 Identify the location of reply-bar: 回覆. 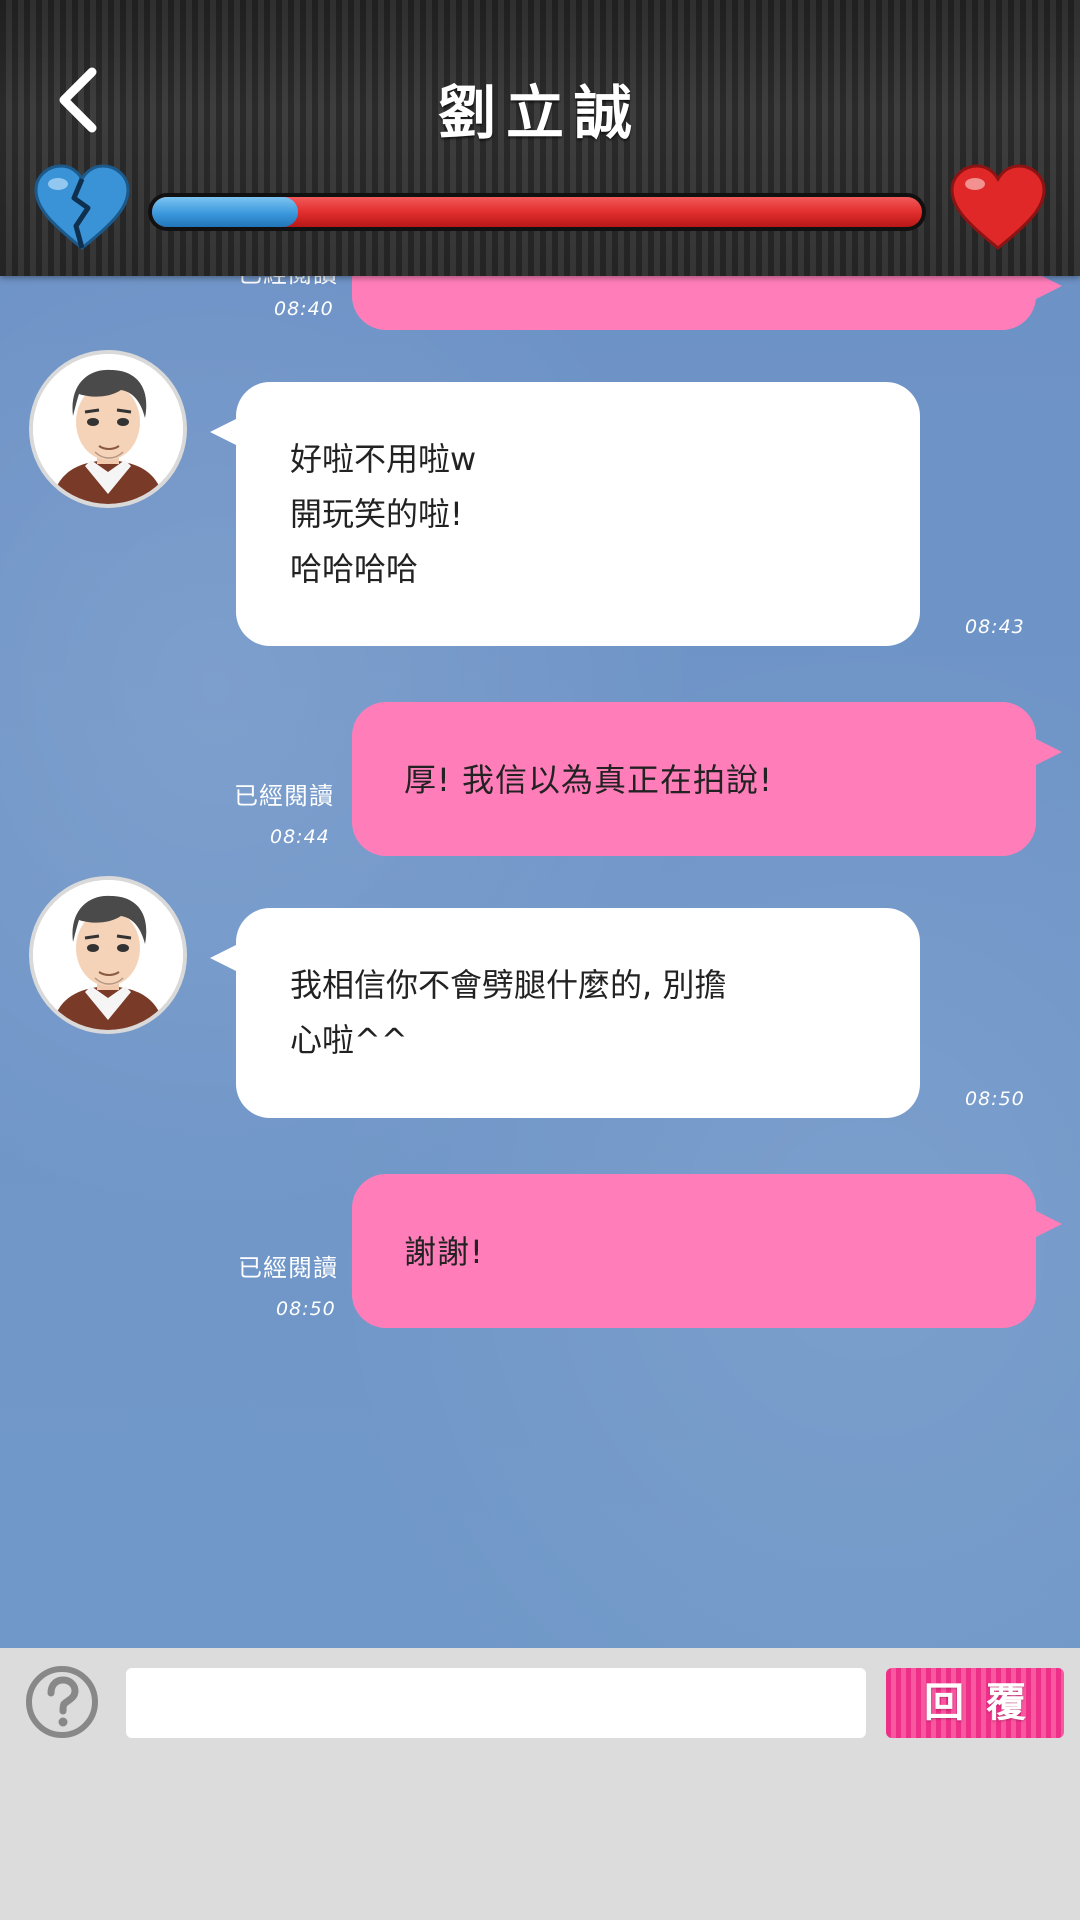
(540, 1700).